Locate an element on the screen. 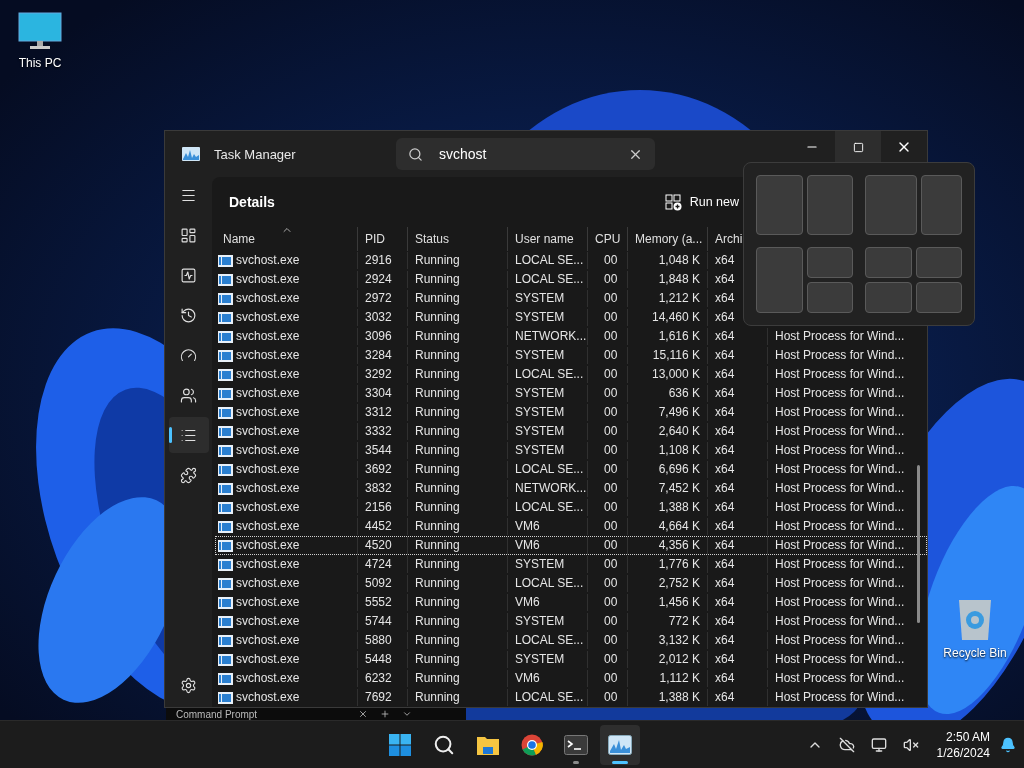 The width and height of the screenshot is (1024, 768). table-cell: 3312 is located at coordinates (383, 412).